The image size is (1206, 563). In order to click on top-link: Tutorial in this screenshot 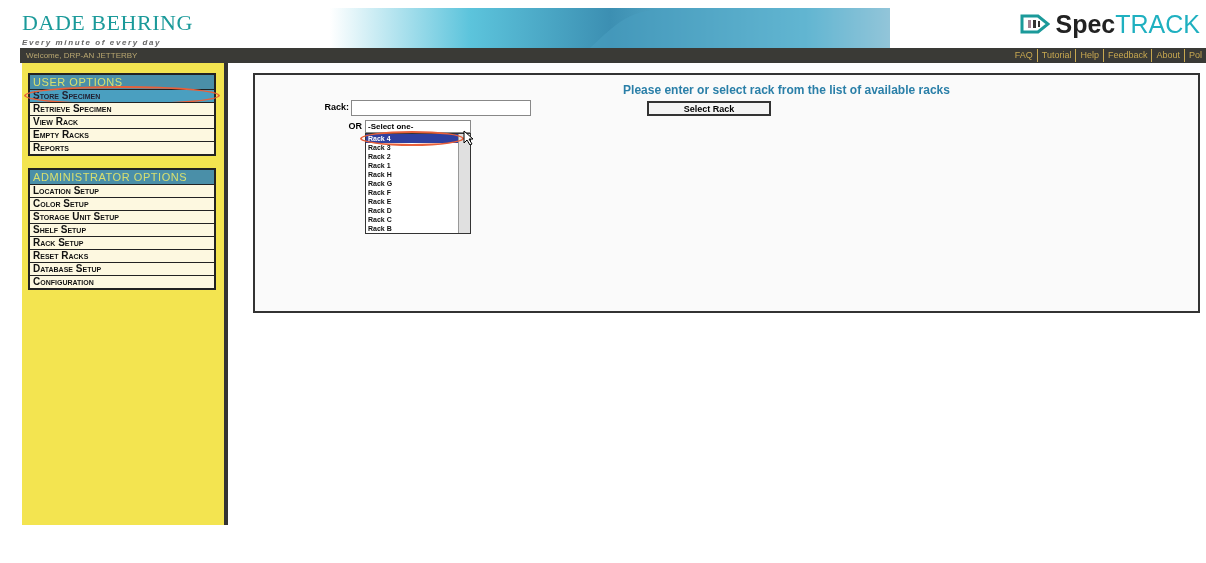, I will do `click(1054, 55)`.